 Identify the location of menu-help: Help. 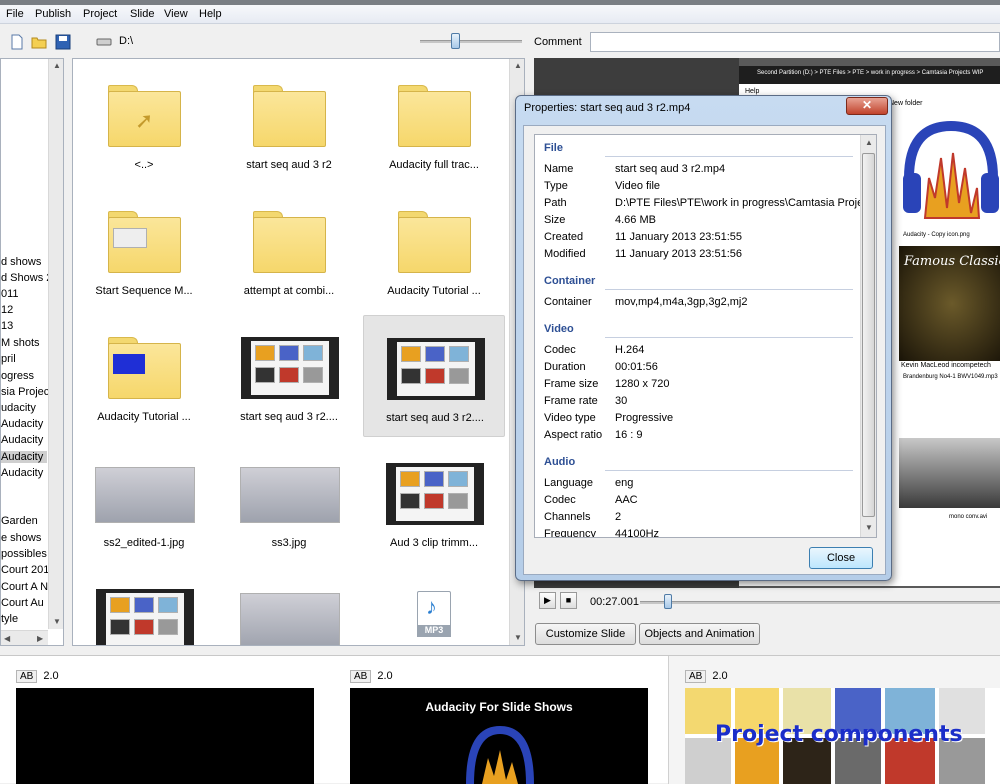
(210, 14).